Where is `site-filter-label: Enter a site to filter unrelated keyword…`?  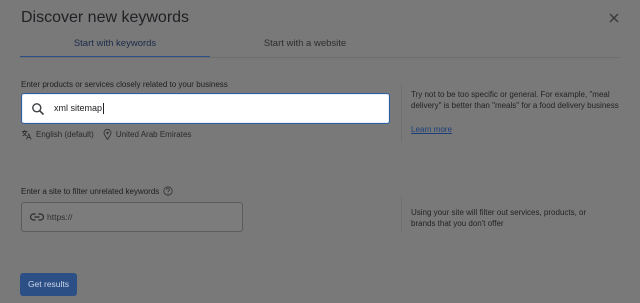
site-filter-label: Enter a site to filter unrelated keyword… is located at coordinates (90, 191).